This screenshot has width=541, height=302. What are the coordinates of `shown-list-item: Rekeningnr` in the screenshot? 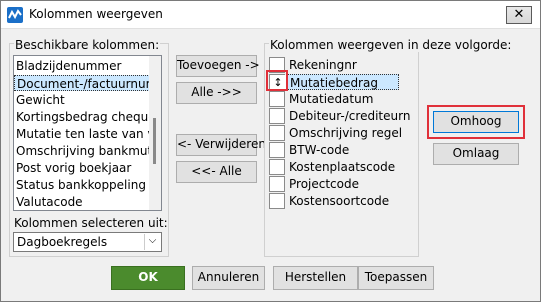 It's located at (322, 65).